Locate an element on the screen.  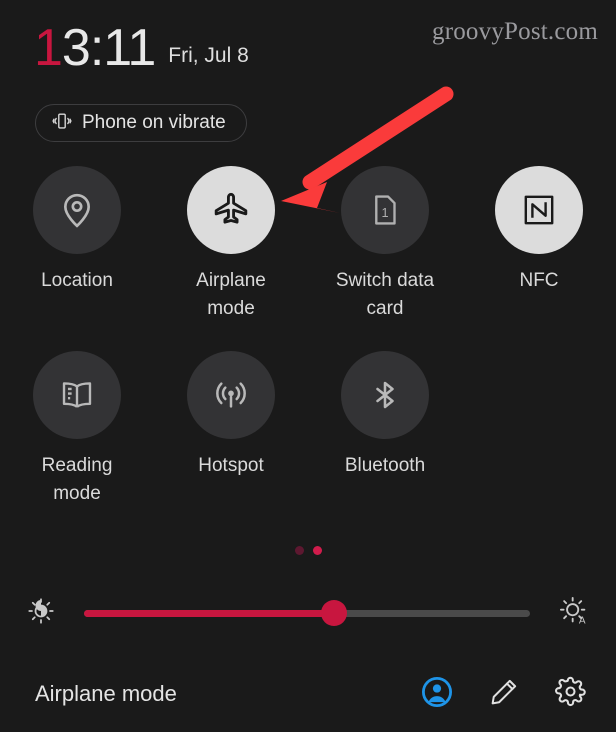
tile-airplane-mode-label: Airplane mode is located at coordinates (231, 294).